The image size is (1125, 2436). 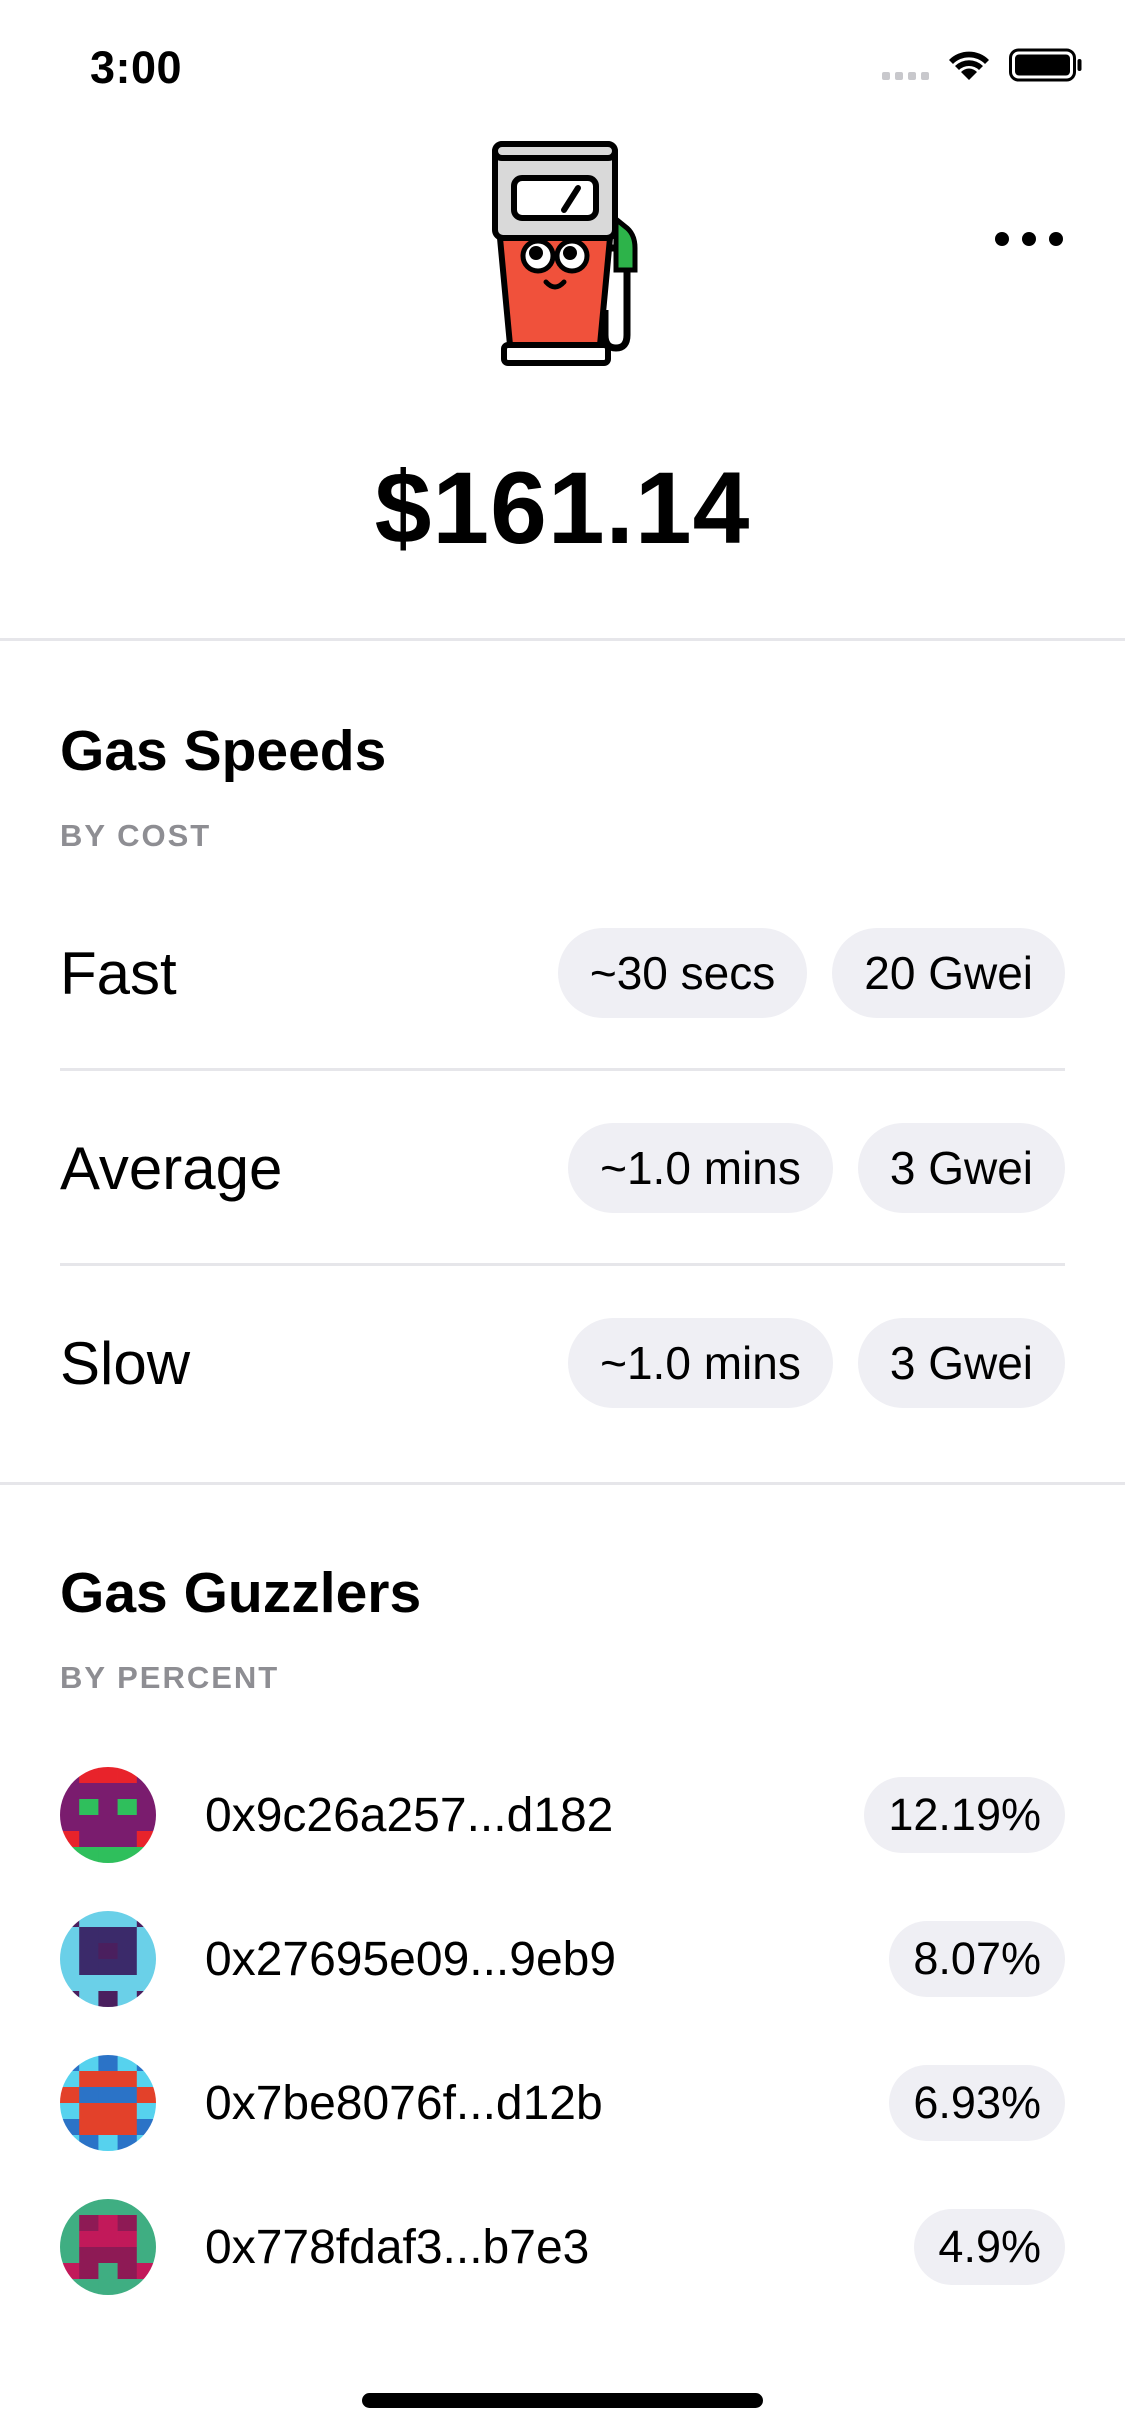 What do you see at coordinates (136, 67) in the screenshot?
I see `status-time: 3:00` at bounding box center [136, 67].